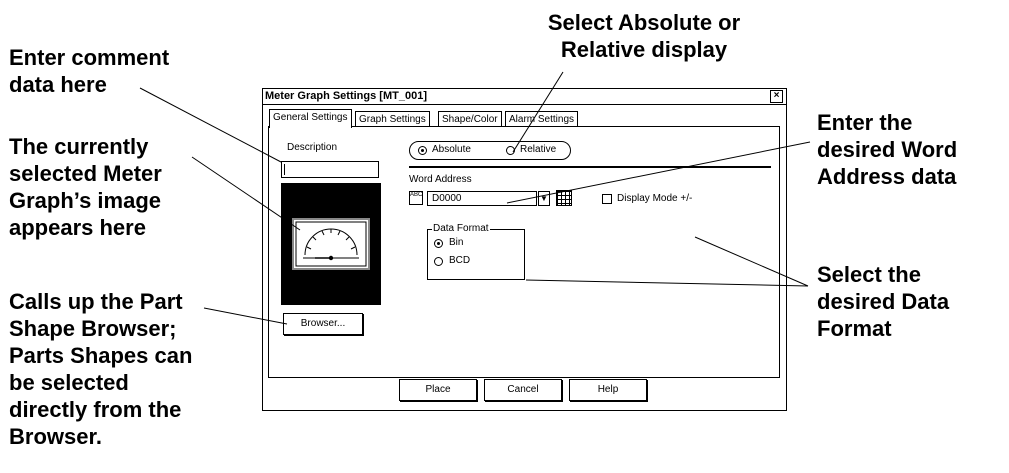 This screenshot has height=473, width=1009. What do you see at coordinates (456, 242) in the screenshot?
I see `bin-label: Bin` at bounding box center [456, 242].